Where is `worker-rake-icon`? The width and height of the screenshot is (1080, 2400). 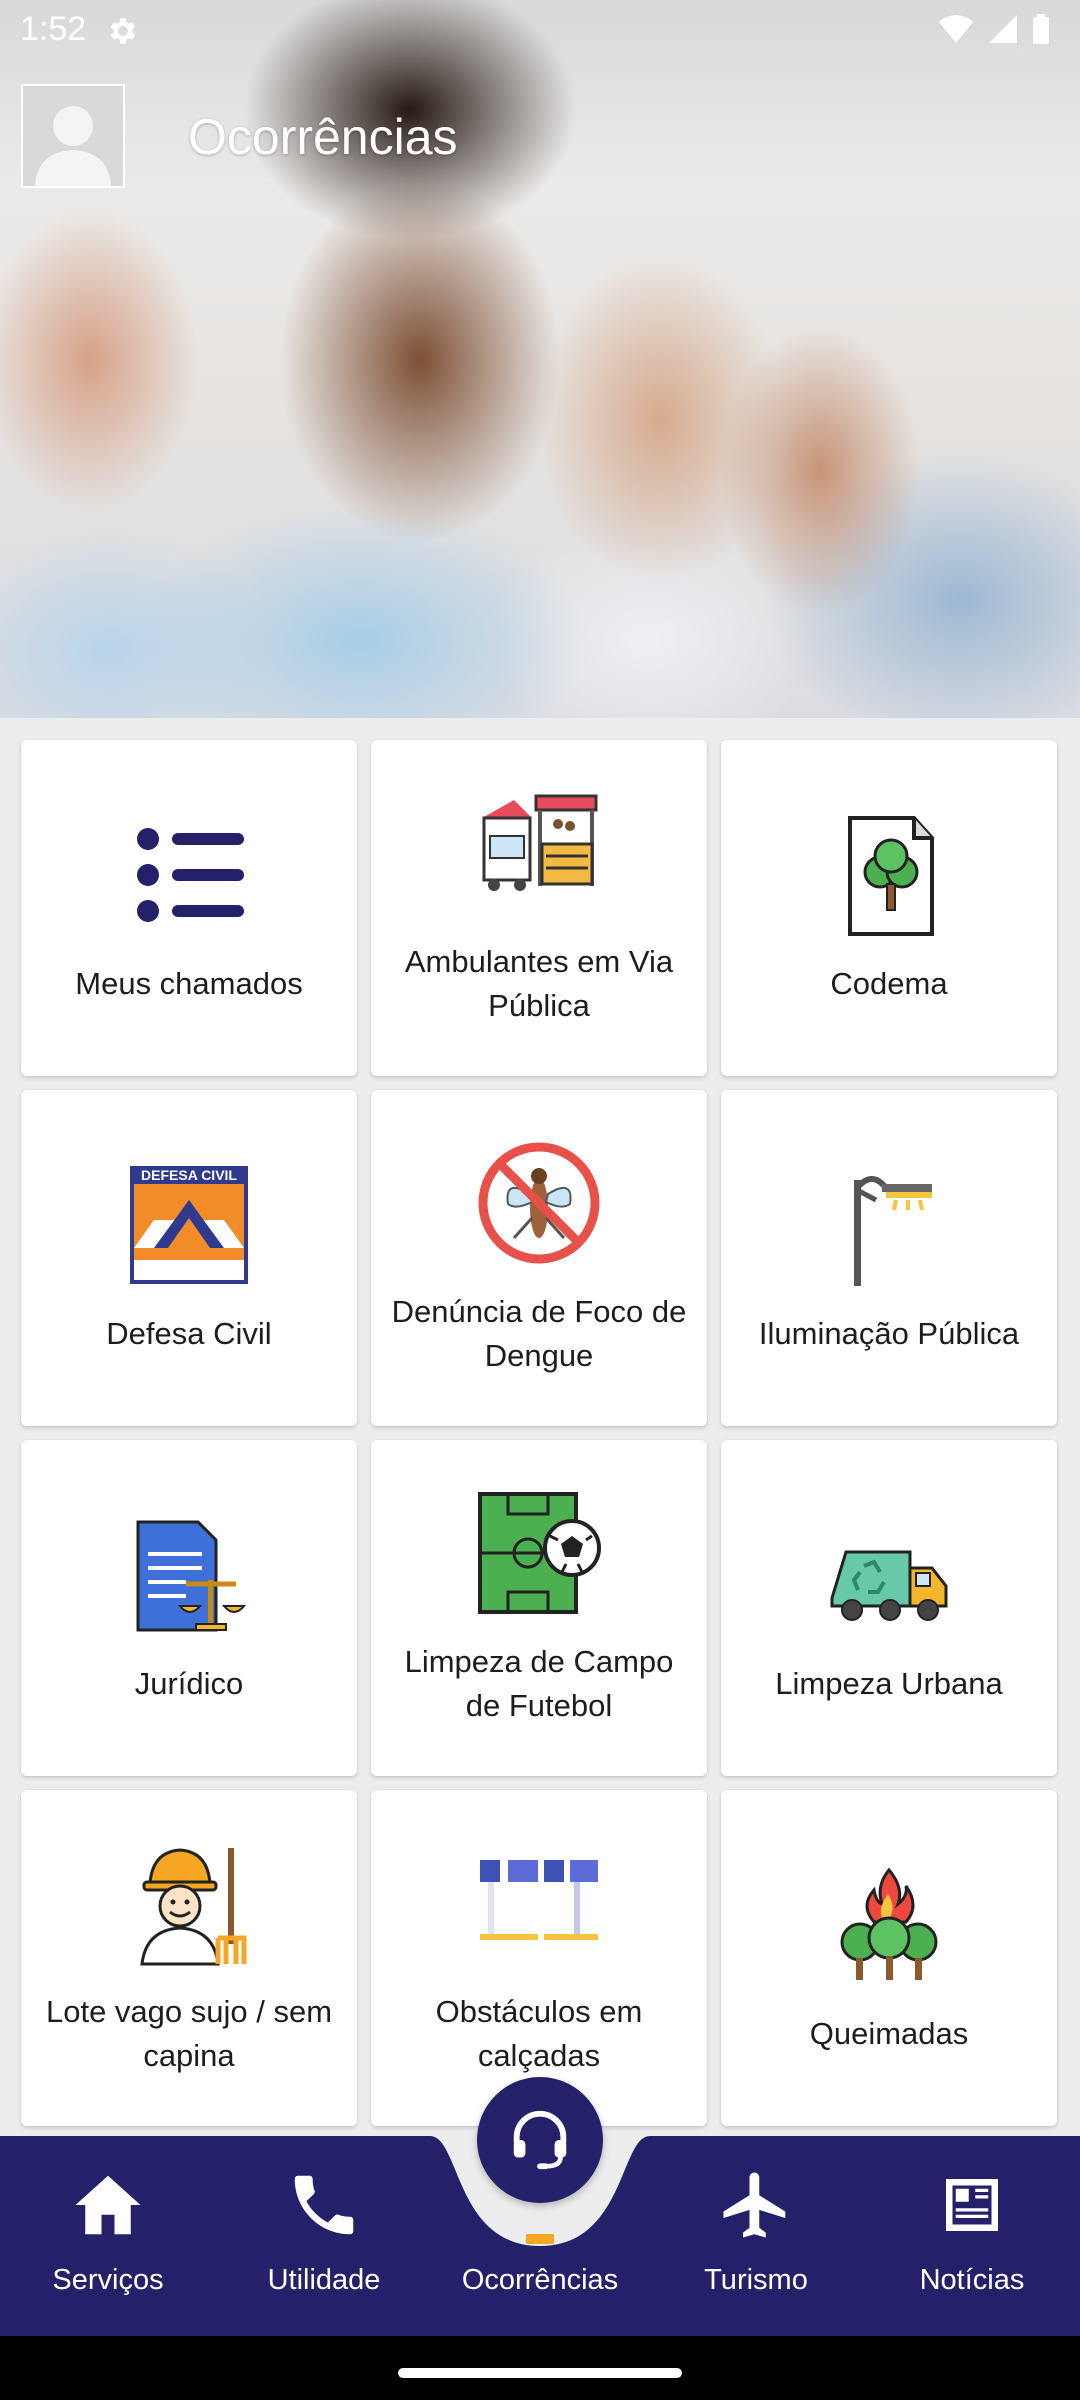 worker-rake-icon is located at coordinates (193, 1907).